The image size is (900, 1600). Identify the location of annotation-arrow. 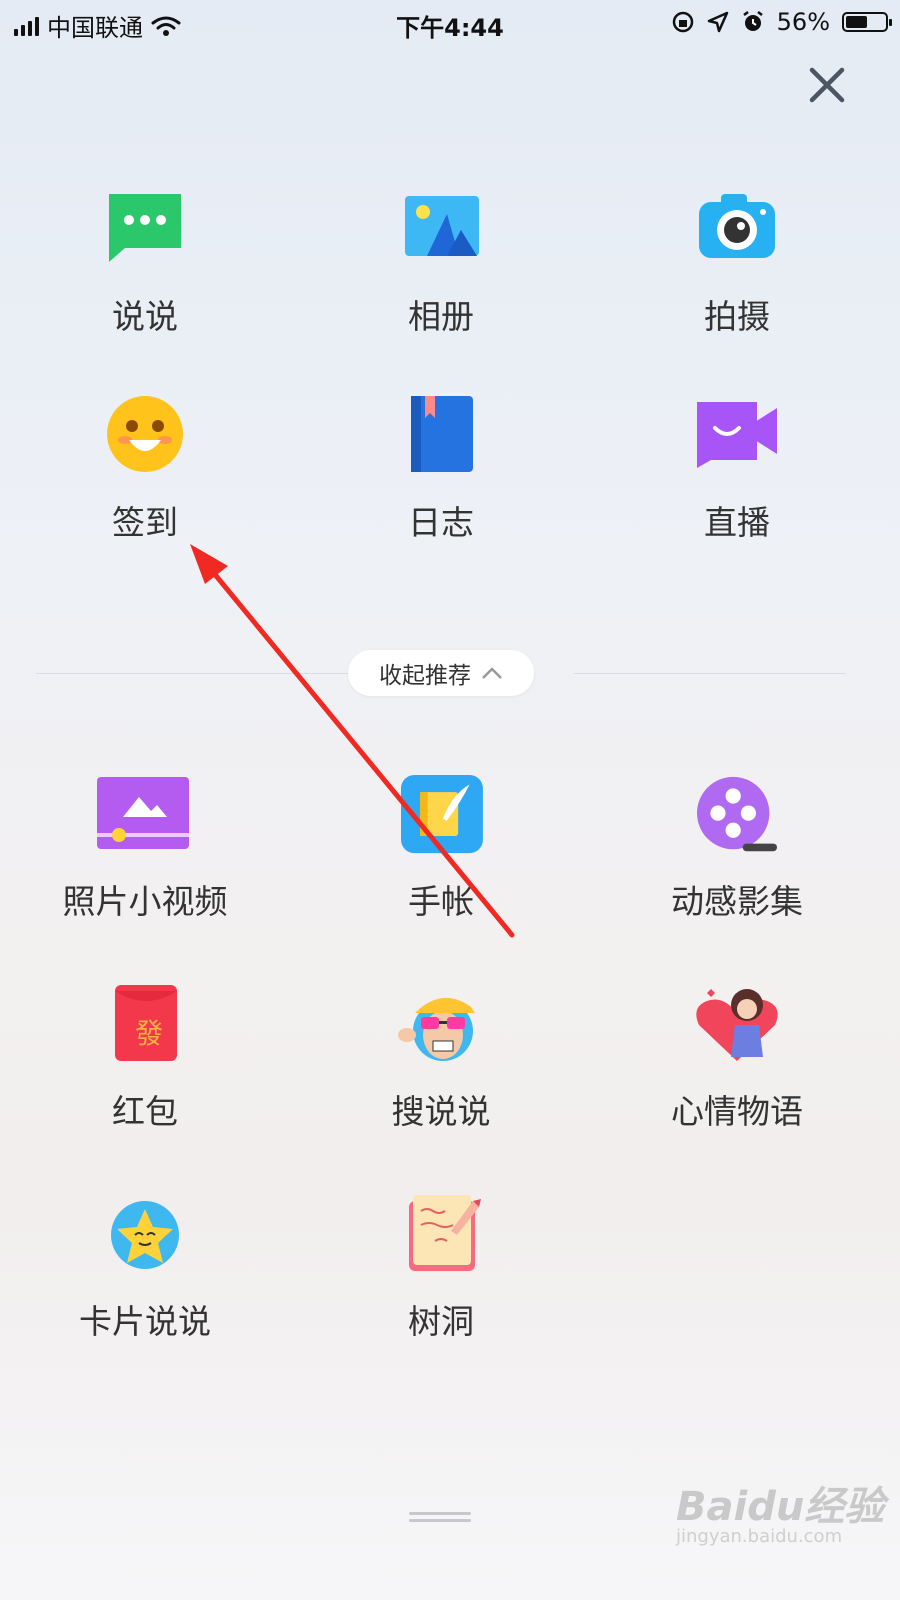
(352, 741).